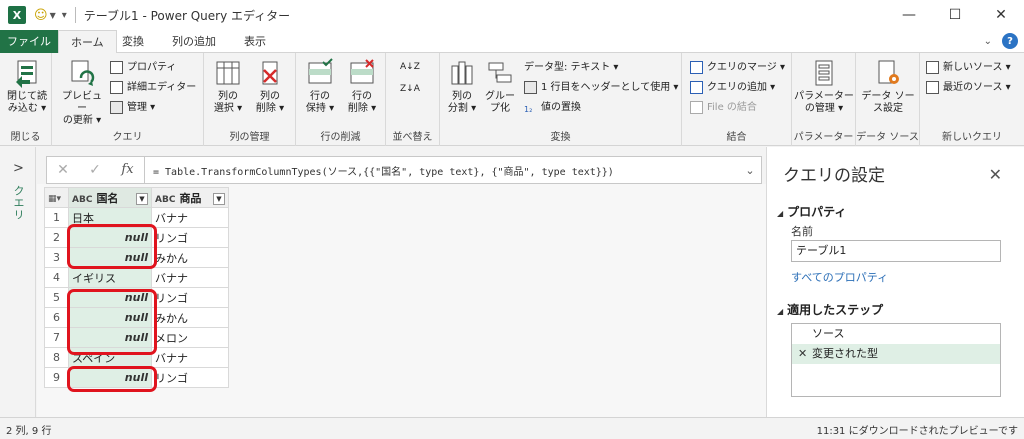  What do you see at coordinates (18, 168) in the screenshot?
I see `chevron-right-icon: >` at bounding box center [18, 168].